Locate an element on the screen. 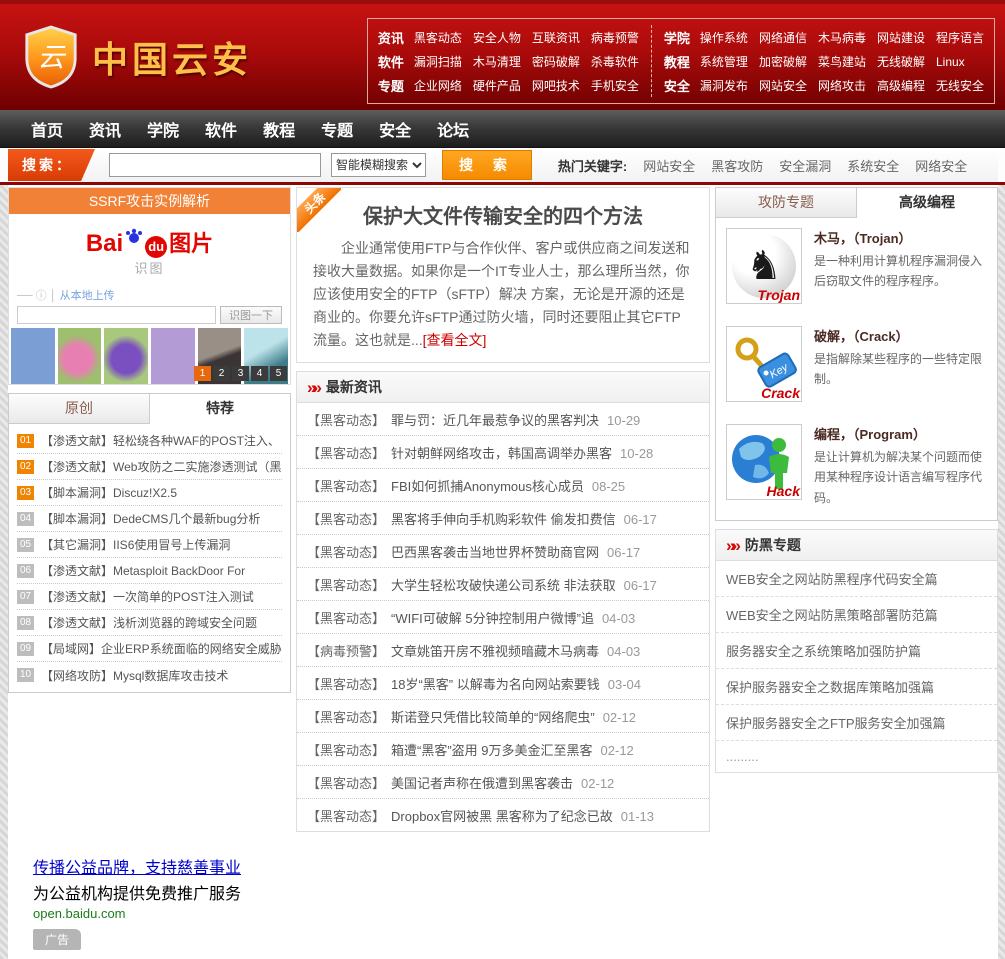  header-nav-link: 杀毒软件 is located at coordinates (615, 62).